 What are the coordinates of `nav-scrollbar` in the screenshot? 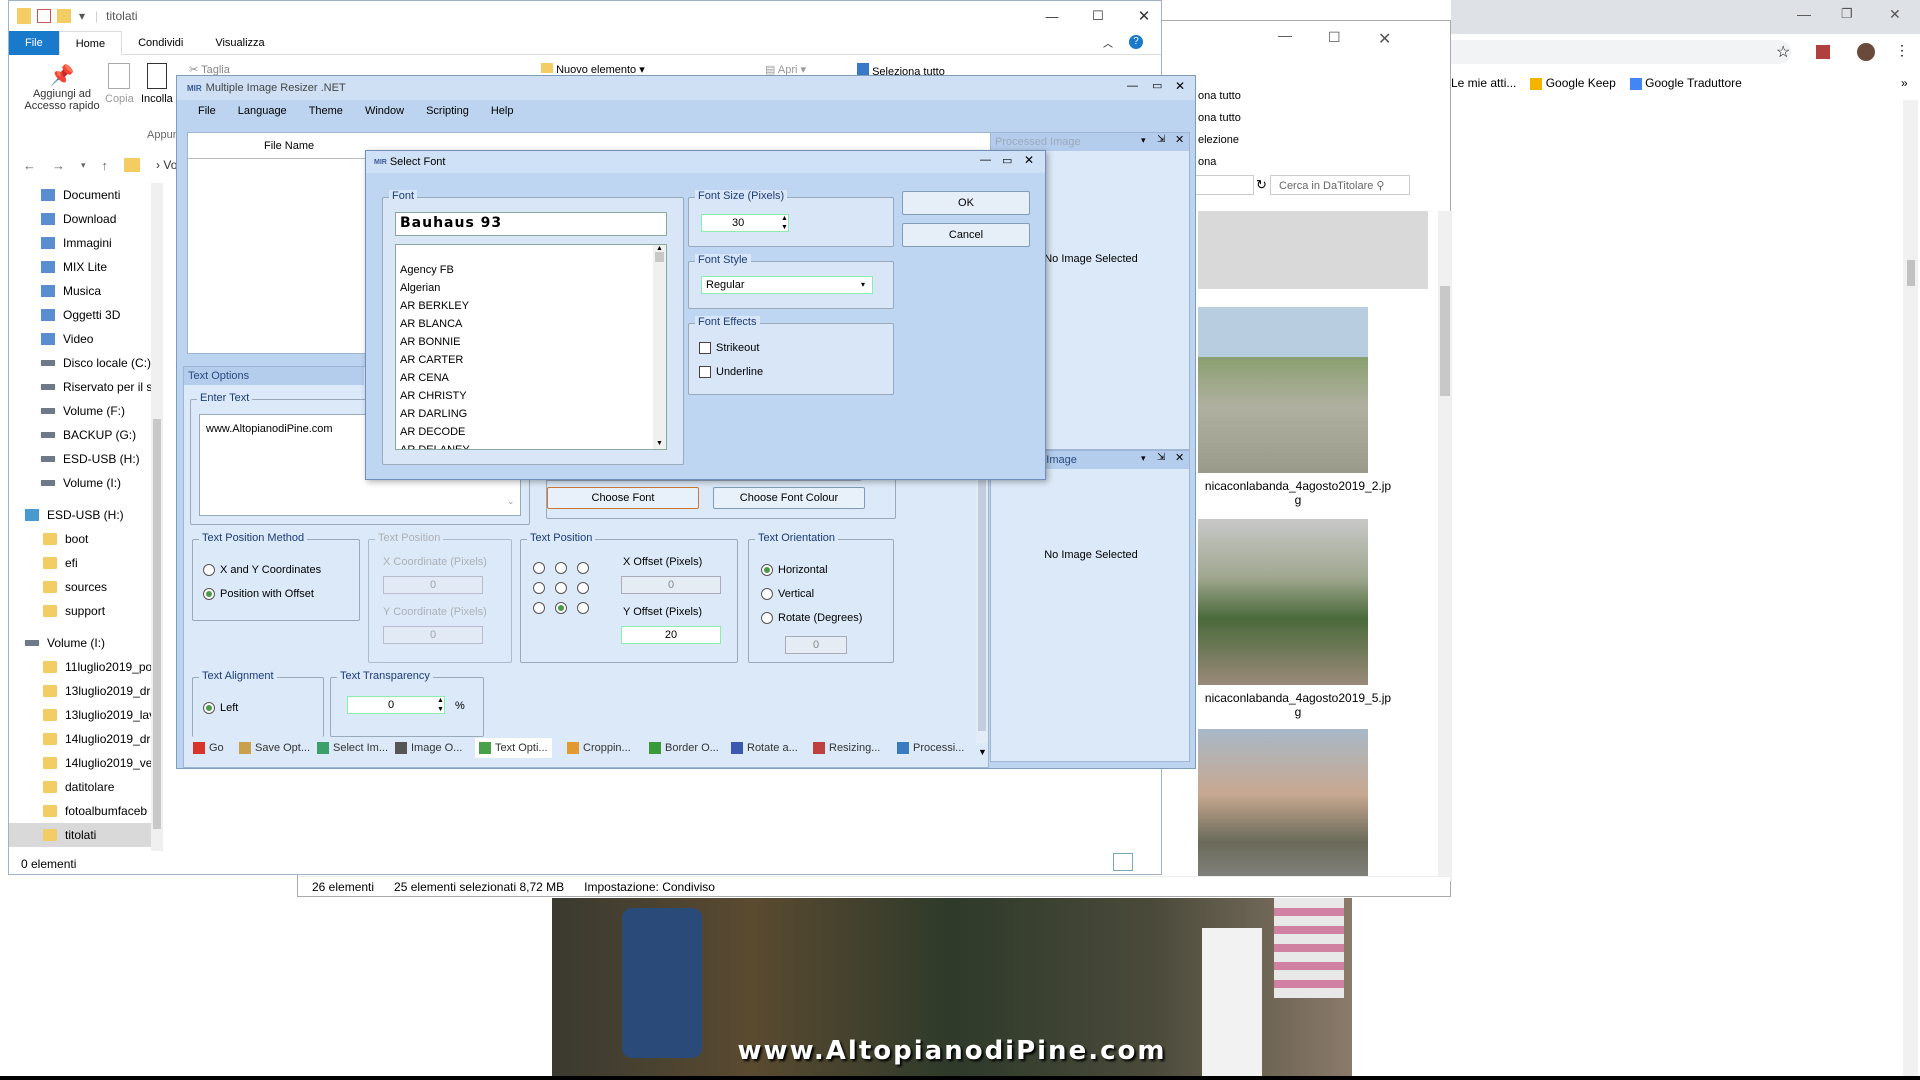 It's located at (157, 517).